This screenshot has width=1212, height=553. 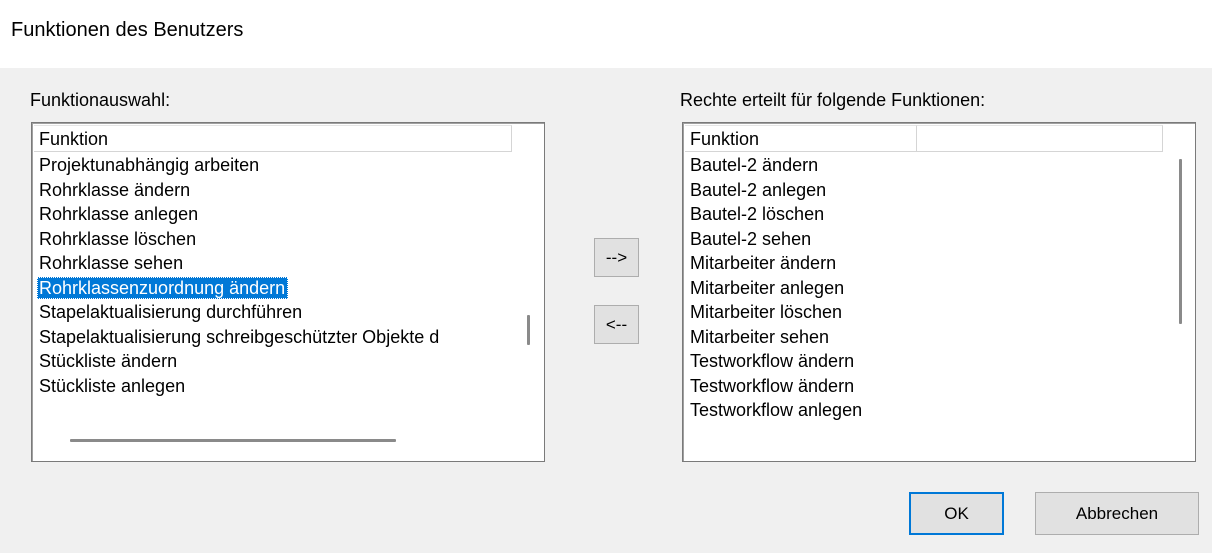 I want to click on list-item-label: Stapelaktualisierung durchführen, so click(x=171, y=312).